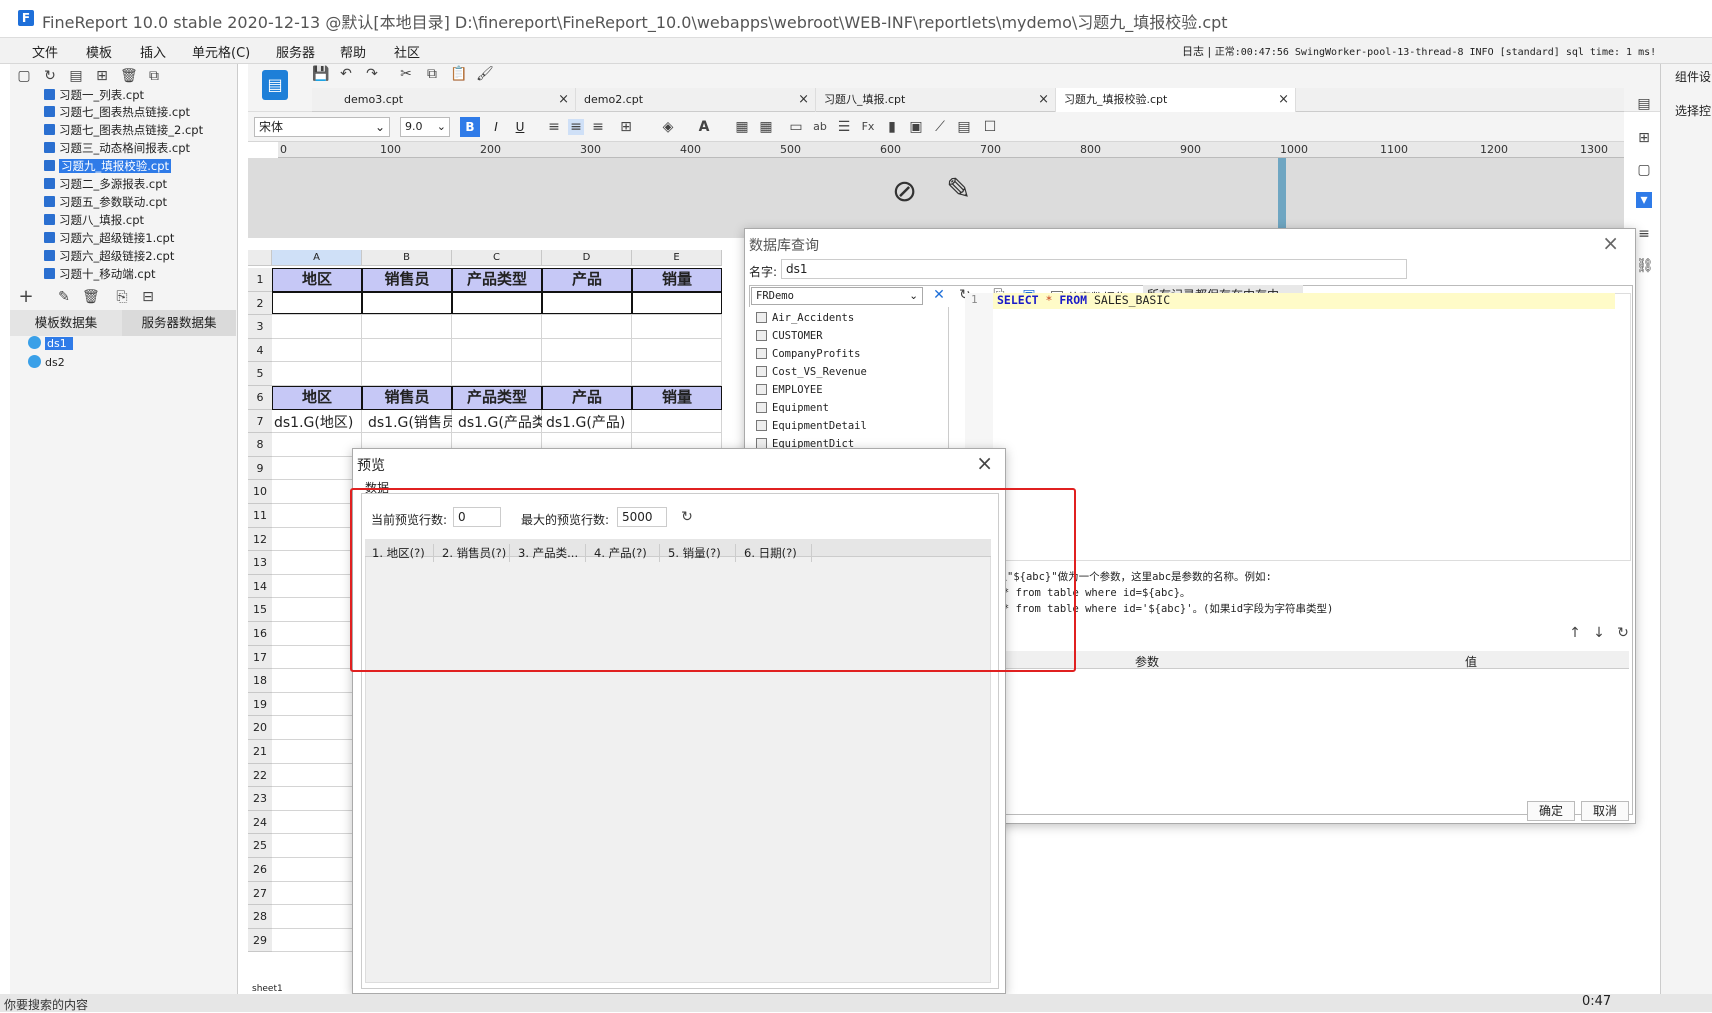 The width and height of the screenshot is (1712, 1013). I want to click on row-header: 16, so click(260, 634).